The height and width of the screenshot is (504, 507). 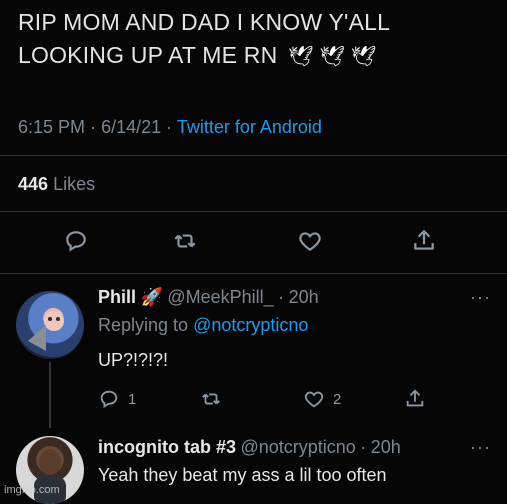 What do you see at coordinates (50, 395) in the screenshot?
I see `thread-line` at bounding box center [50, 395].